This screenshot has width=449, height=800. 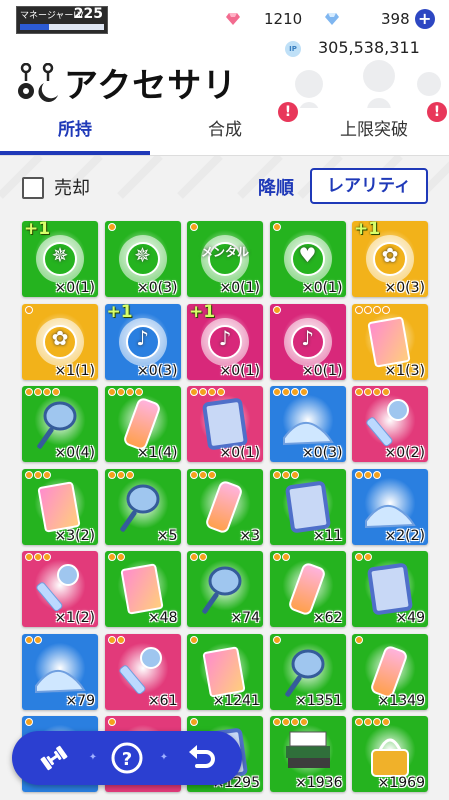 What do you see at coordinates (142, 424) in the screenshot?
I see `accessory-item-card: ×1(4)` at bounding box center [142, 424].